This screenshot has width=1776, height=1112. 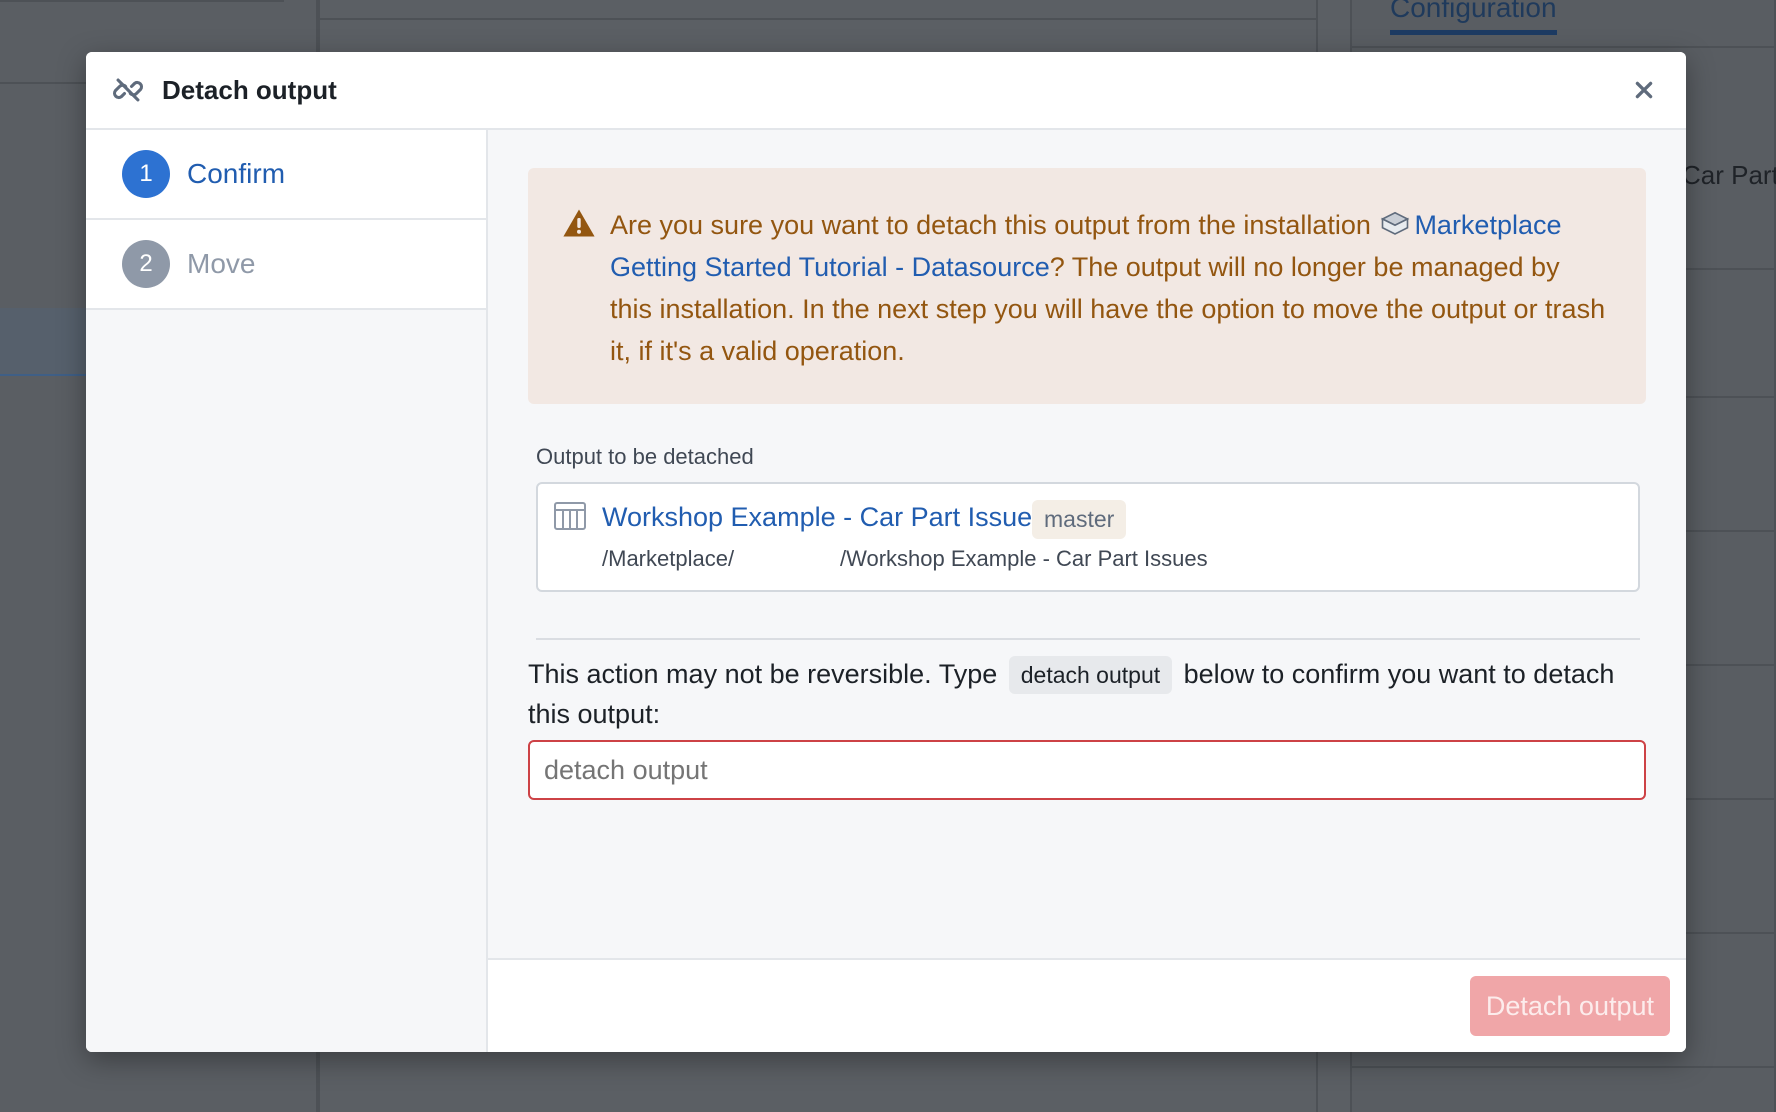 What do you see at coordinates (146, 264) in the screenshot?
I see `step-number: 2` at bounding box center [146, 264].